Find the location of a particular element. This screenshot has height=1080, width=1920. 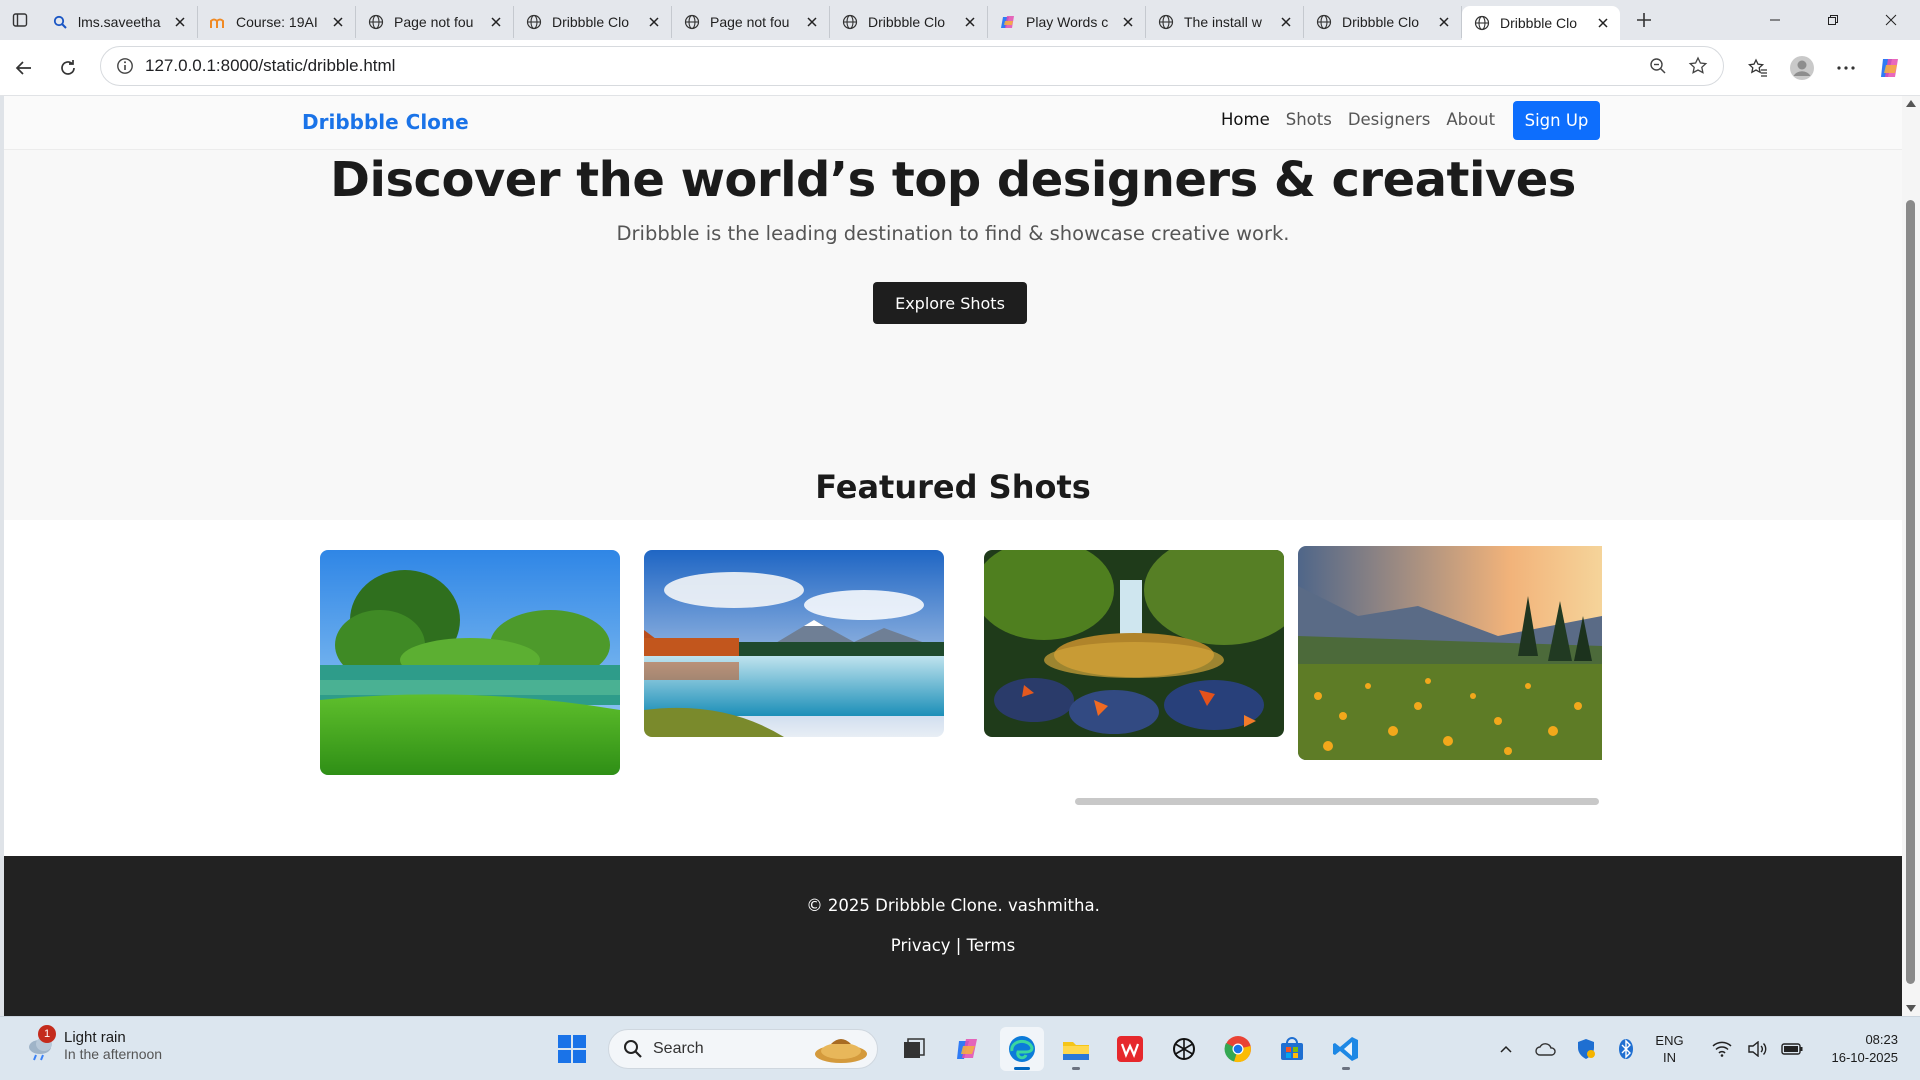

rain-cloud-icon: 1 is located at coordinates (42, 1044).